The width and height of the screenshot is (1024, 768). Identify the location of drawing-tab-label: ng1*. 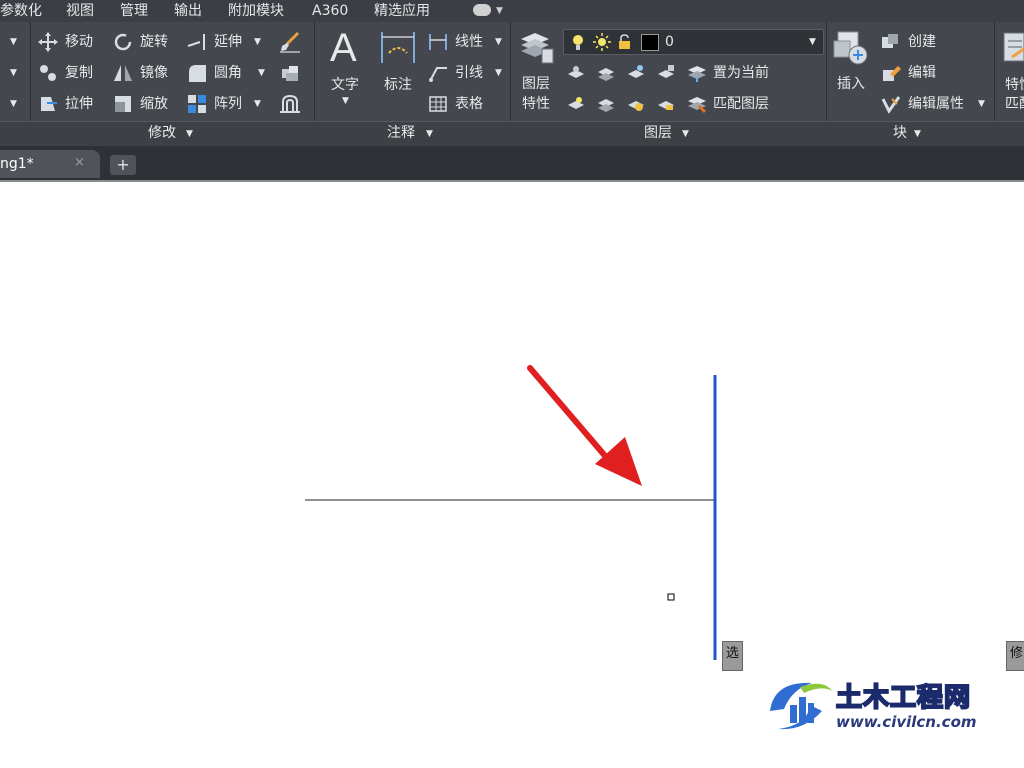
(17, 164).